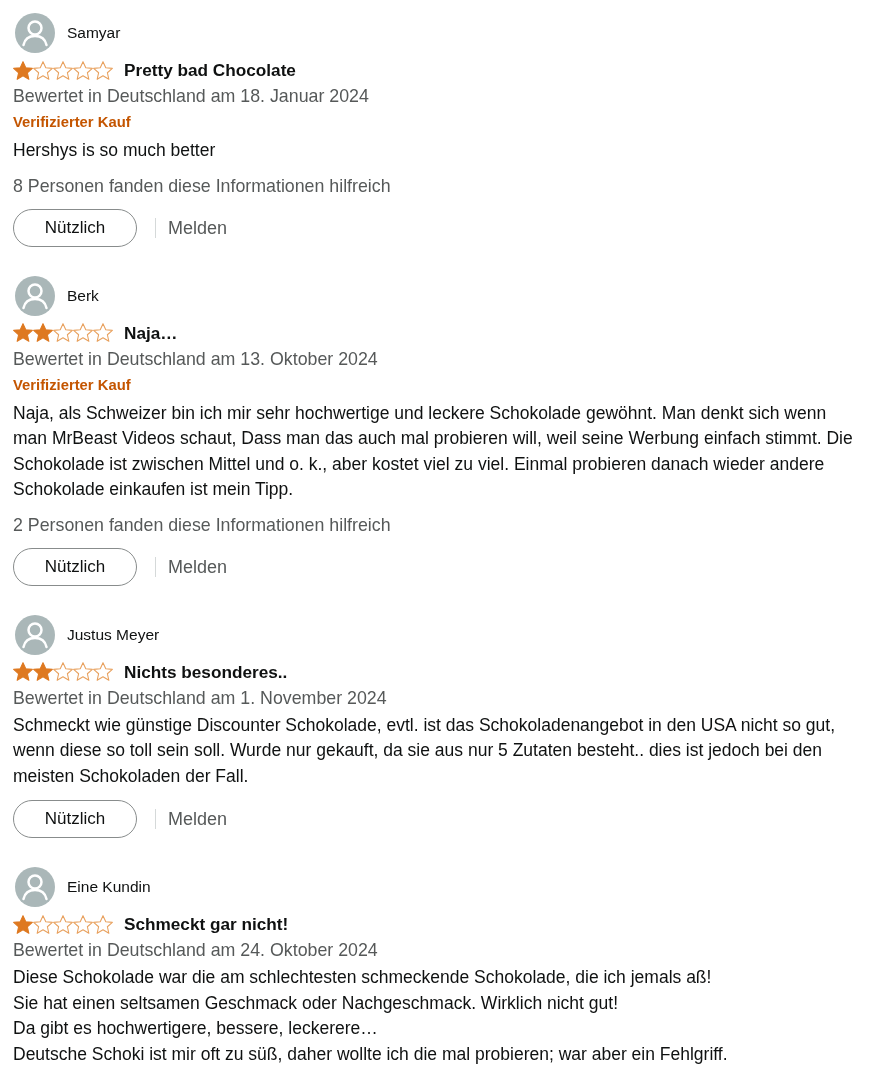  I want to click on reviewer-name: Justus Meyer, so click(113, 634).